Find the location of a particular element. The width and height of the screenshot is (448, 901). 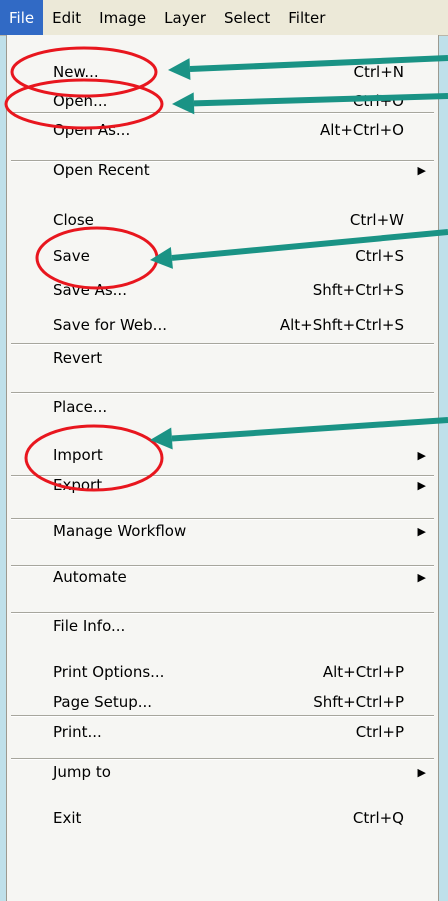

menu-item-print: Print... Ctrl+P is located at coordinates (222, 732).